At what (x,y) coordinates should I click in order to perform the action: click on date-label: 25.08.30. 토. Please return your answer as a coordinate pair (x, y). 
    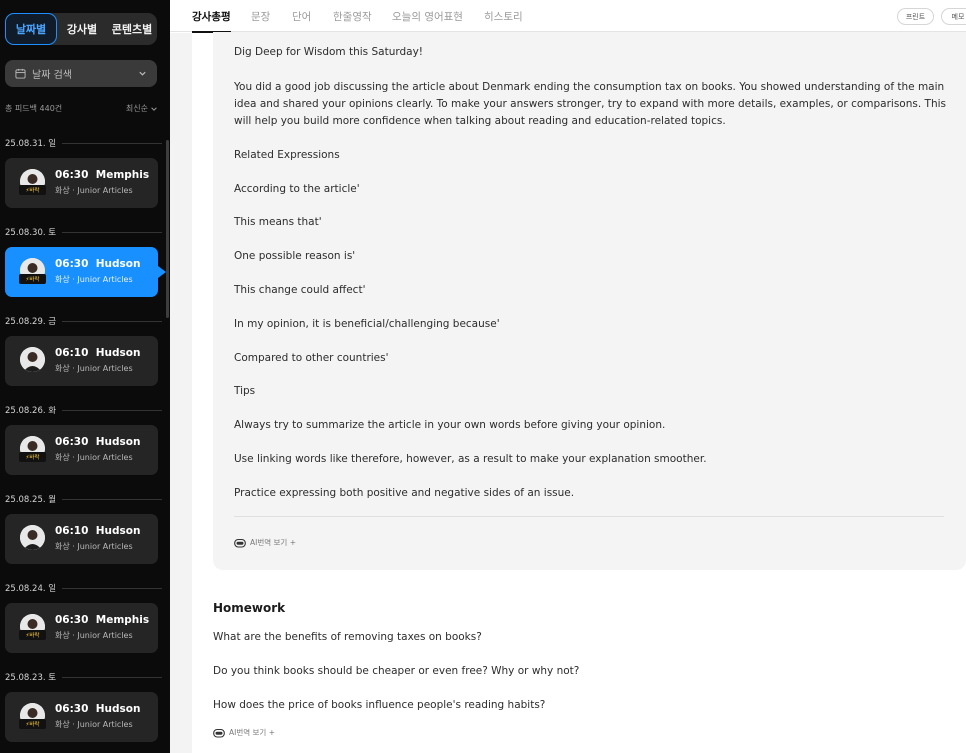
    Looking at the image, I should click on (31, 233).